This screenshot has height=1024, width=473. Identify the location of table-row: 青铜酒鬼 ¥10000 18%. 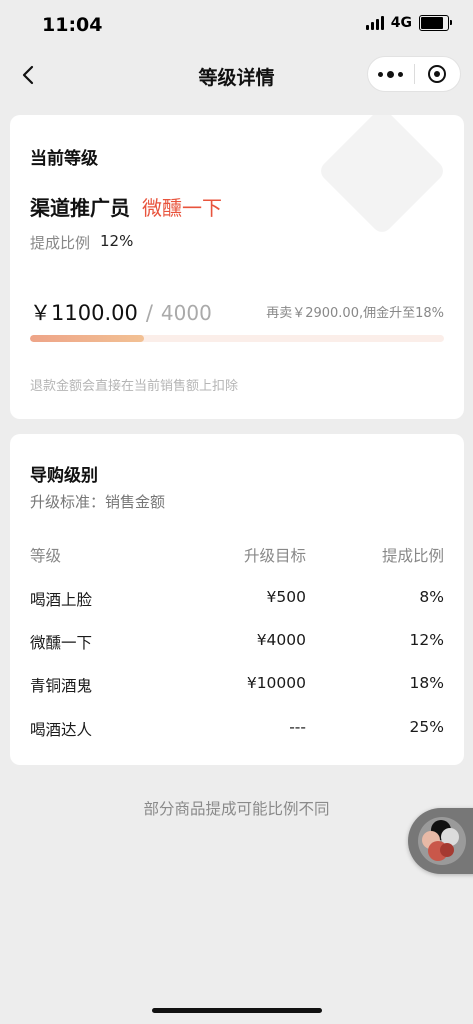
(237, 685).